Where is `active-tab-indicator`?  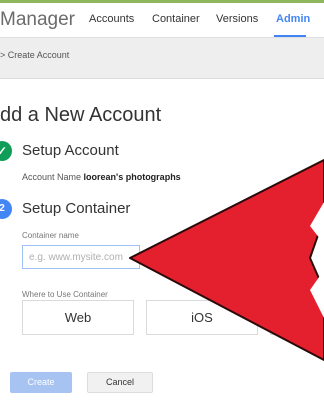 active-tab-indicator is located at coordinates (290, 36).